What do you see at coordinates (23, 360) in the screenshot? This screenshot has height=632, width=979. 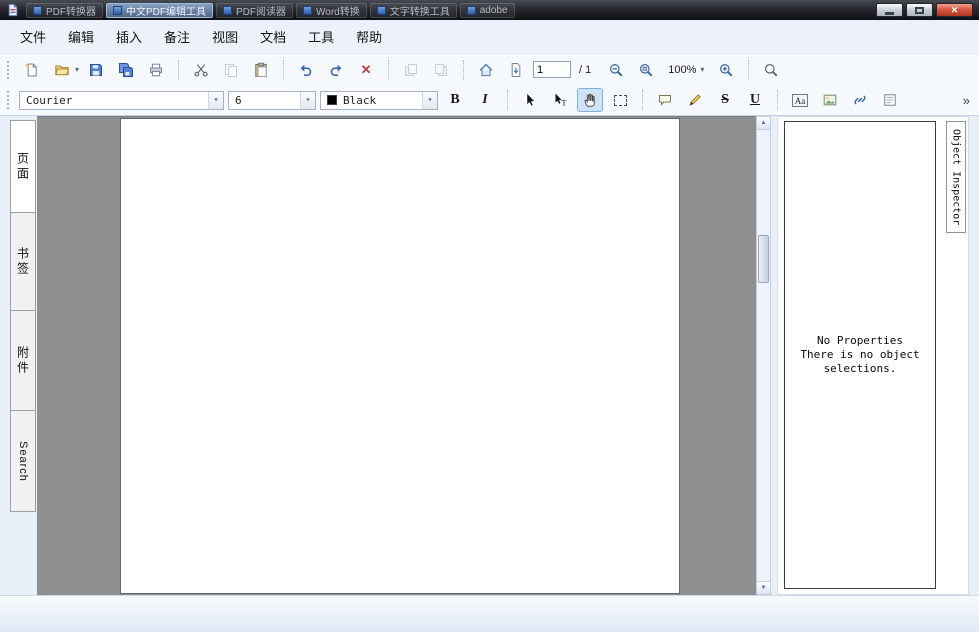 I see `sidebar-tab-attachments: 附件` at bounding box center [23, 360].